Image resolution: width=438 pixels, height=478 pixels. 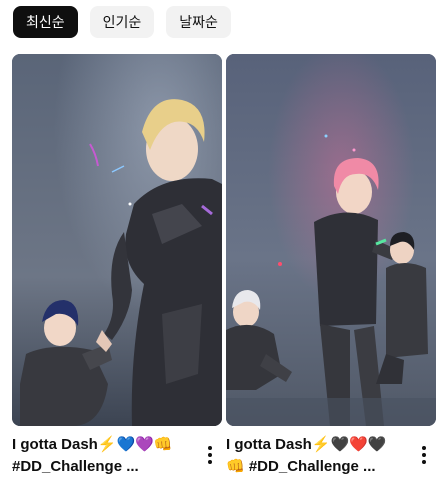 I want to click on sort-popular-chip: 인기순, so click(x=122, y=22).